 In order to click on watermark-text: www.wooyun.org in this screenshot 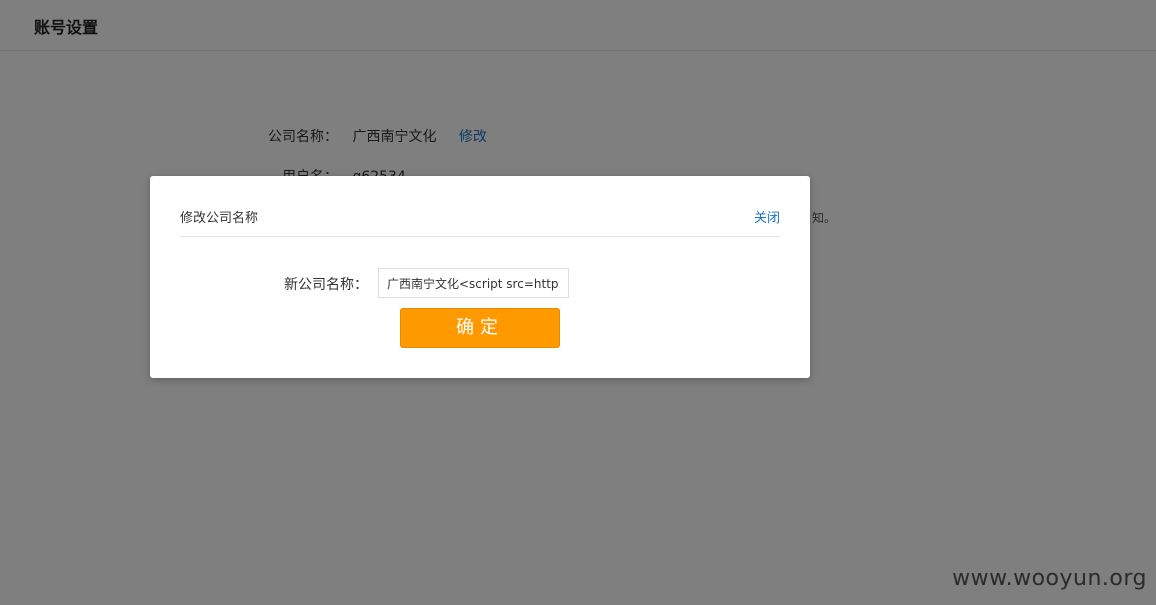, I will do `click(1049, 578)`.